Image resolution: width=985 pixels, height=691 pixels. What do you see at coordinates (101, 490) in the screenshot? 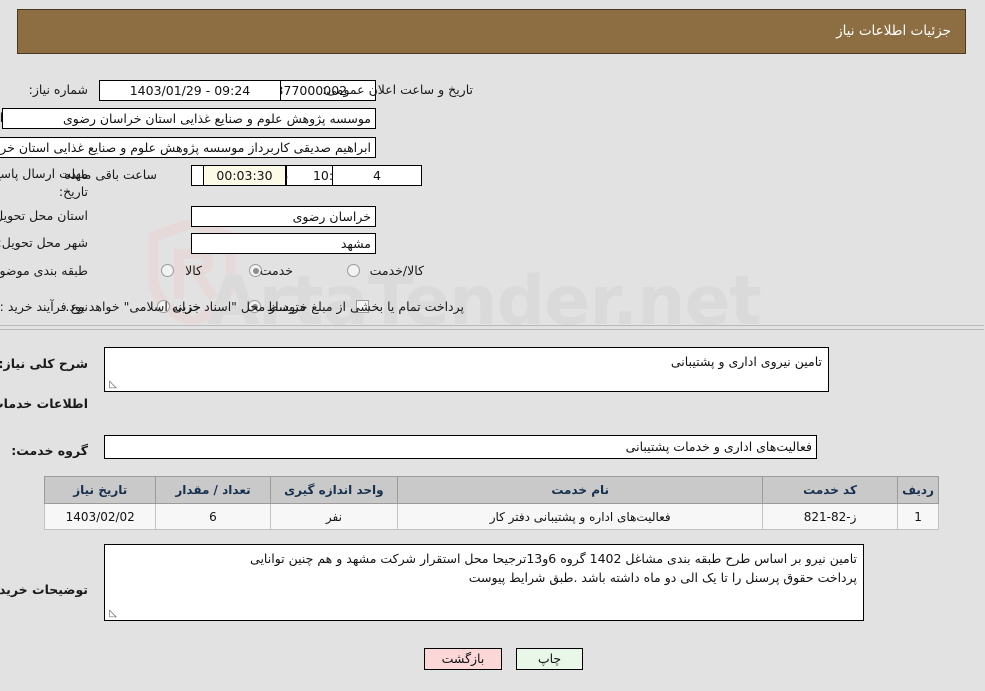
I see `col-need-date: تاریخ نیاز` at bounding box center [101, 490].